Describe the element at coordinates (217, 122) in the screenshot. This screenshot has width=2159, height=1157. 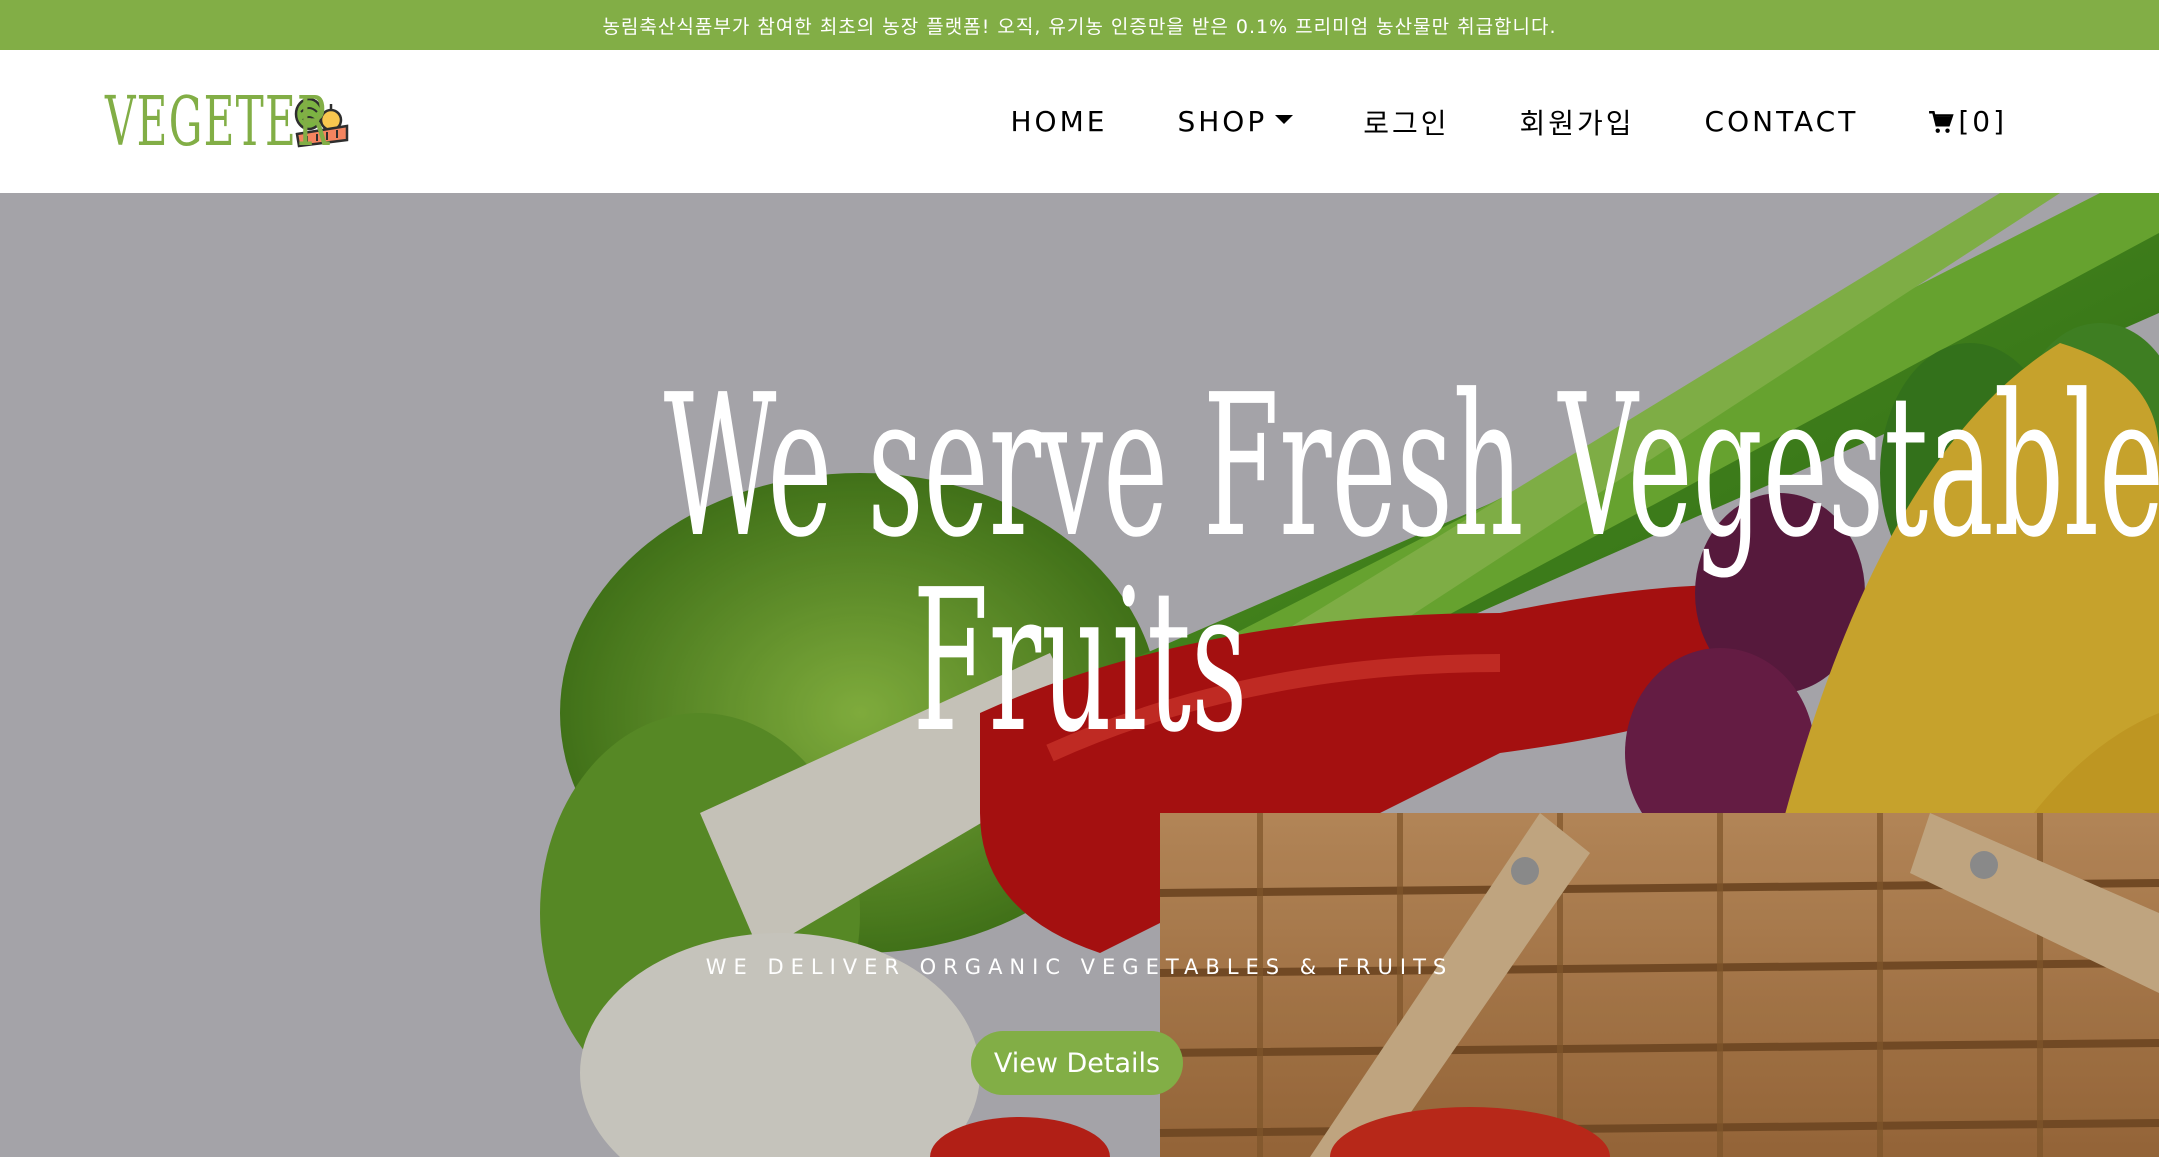
I see `brand-name: VEGETER` at that location.